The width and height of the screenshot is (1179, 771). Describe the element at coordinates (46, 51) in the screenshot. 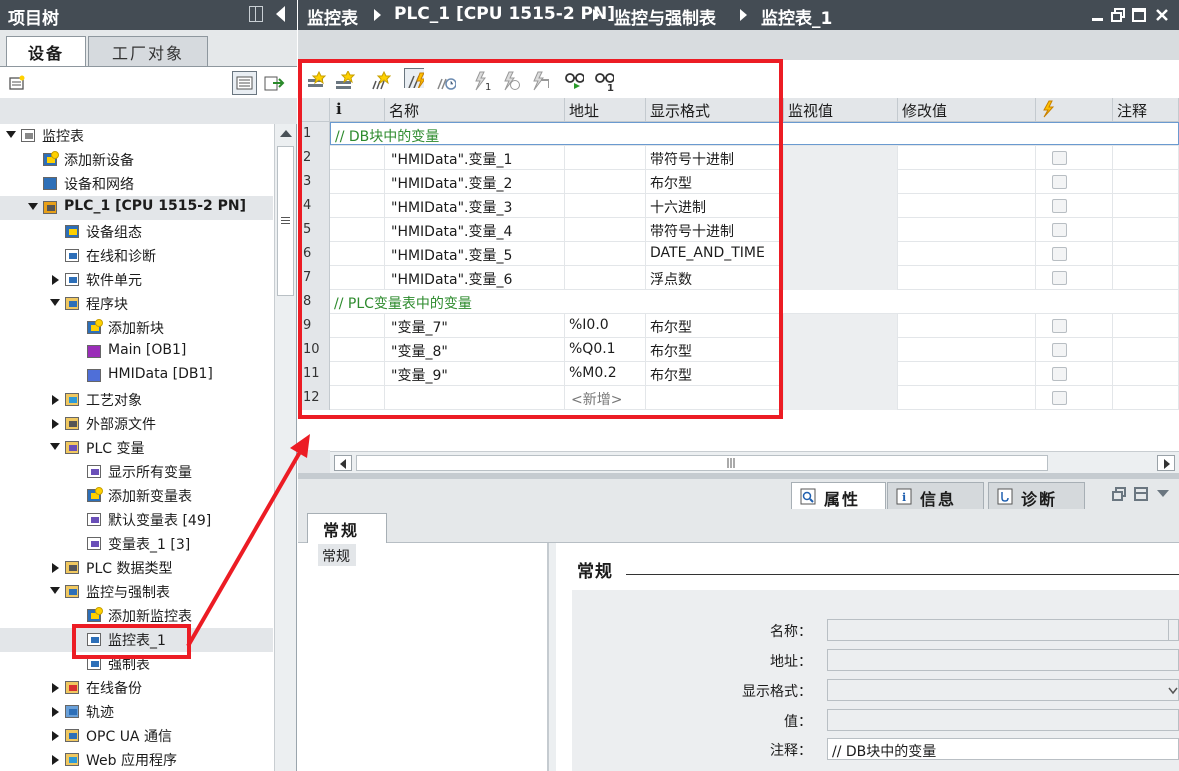

I see `tab-devices: 设备` at that location.